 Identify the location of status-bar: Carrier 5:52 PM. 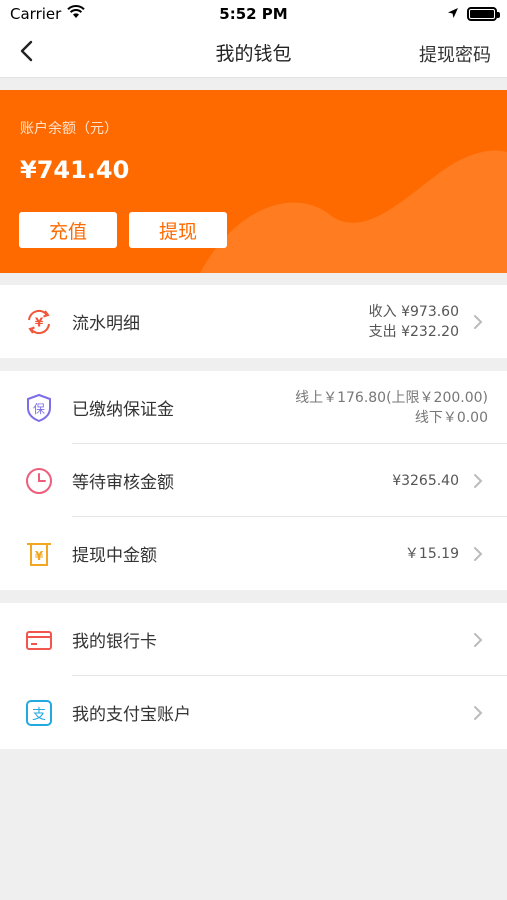
(253, 14).